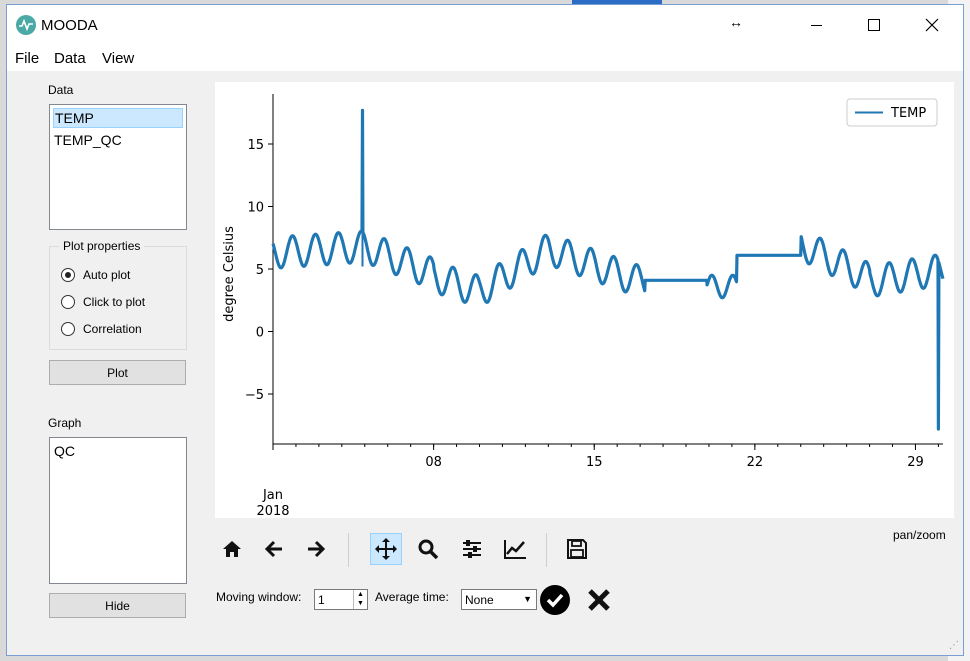  I want to click on close-x-icon, so click(599, 600).